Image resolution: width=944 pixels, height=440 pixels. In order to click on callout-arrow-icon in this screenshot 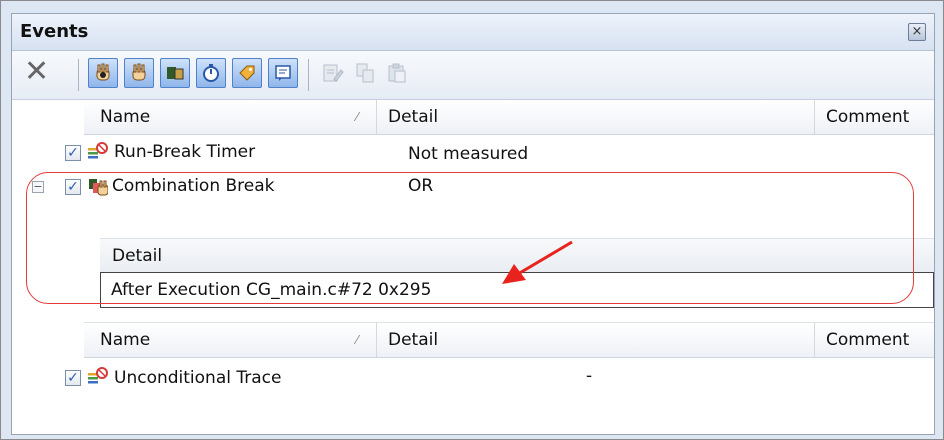, I will do `click(537, 262)`.